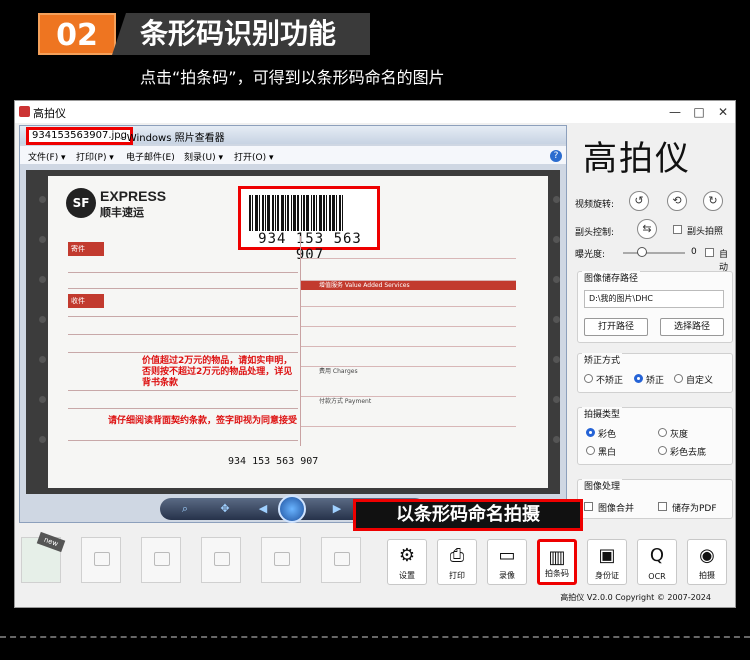  Describe the element at coordinates (637, 159) in the screenshot. I see `panel-title: 高拍仪` at that location.